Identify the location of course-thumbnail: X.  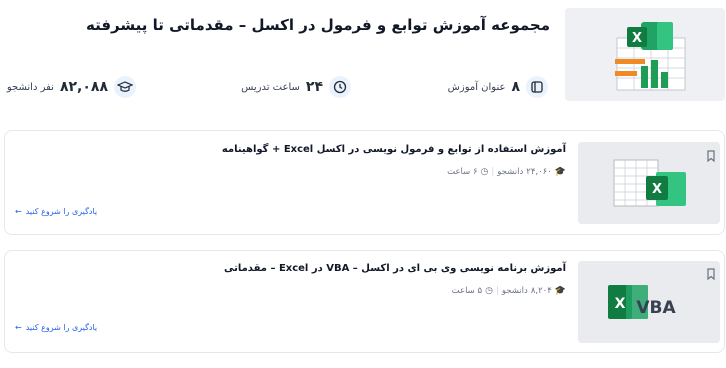
(649, 183).